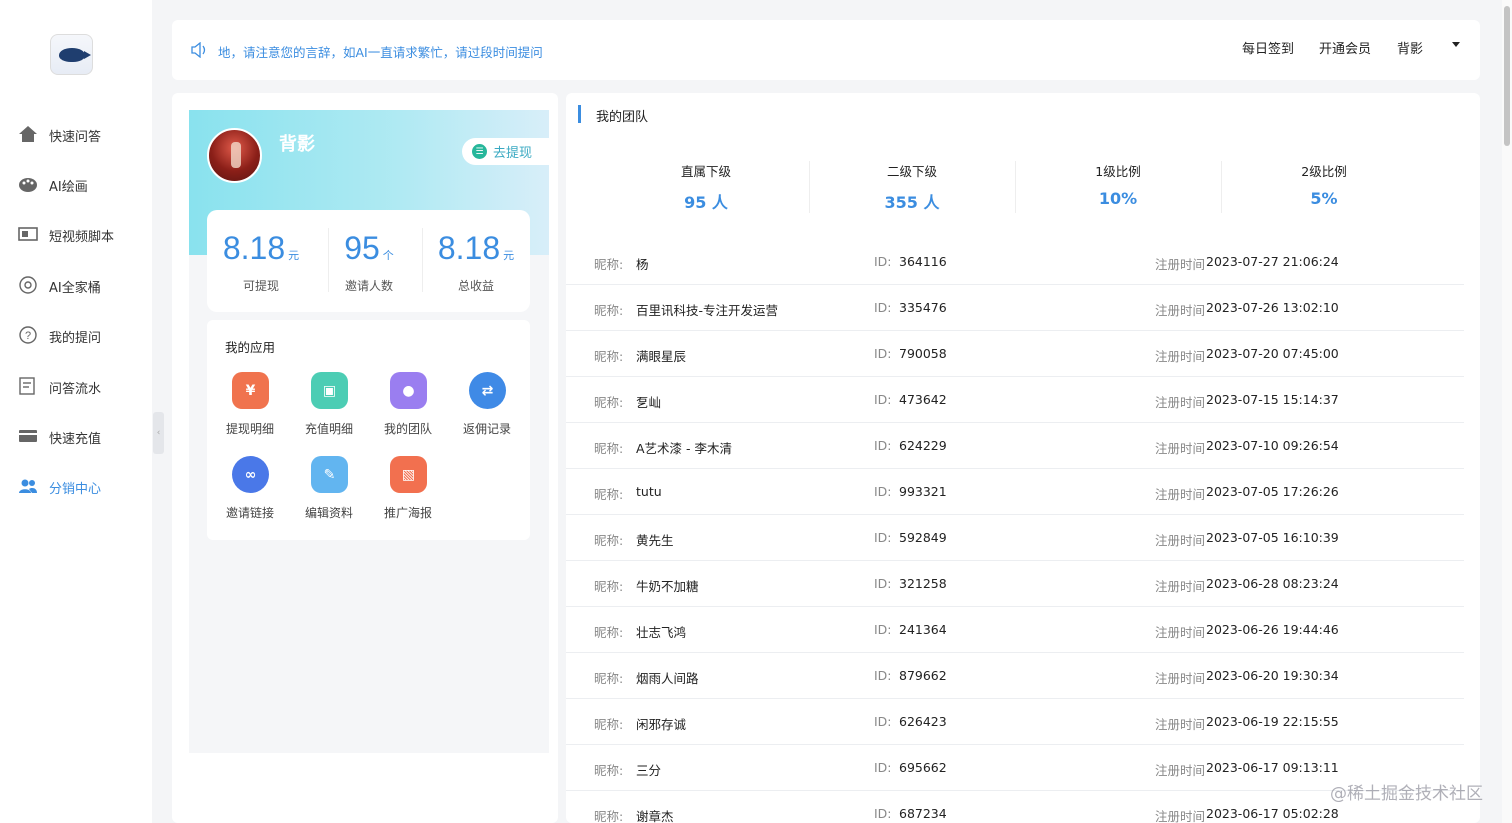 This screenshot has width=1512, height=823. What do you see at coordinates (1015, 676) in the screenshot?
I see `table-row: 昵称: 烟雨人间路 ID: 879662 注册时间 2023-06-20 19:30:34` at bounding box center [1015, 676].